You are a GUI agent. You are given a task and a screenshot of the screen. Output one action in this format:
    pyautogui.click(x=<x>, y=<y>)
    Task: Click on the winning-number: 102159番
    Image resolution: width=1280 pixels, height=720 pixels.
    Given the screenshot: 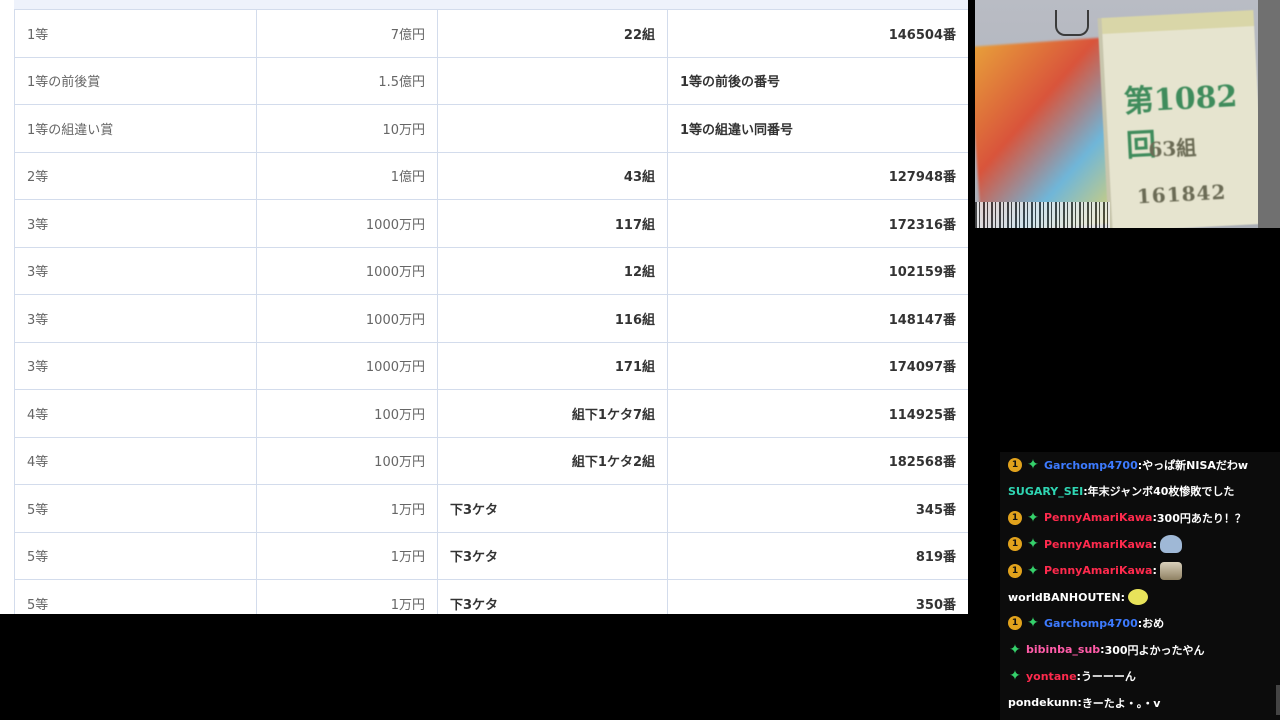 What is the action you would take?
    pyautogui.click(x=817, y=270)
    